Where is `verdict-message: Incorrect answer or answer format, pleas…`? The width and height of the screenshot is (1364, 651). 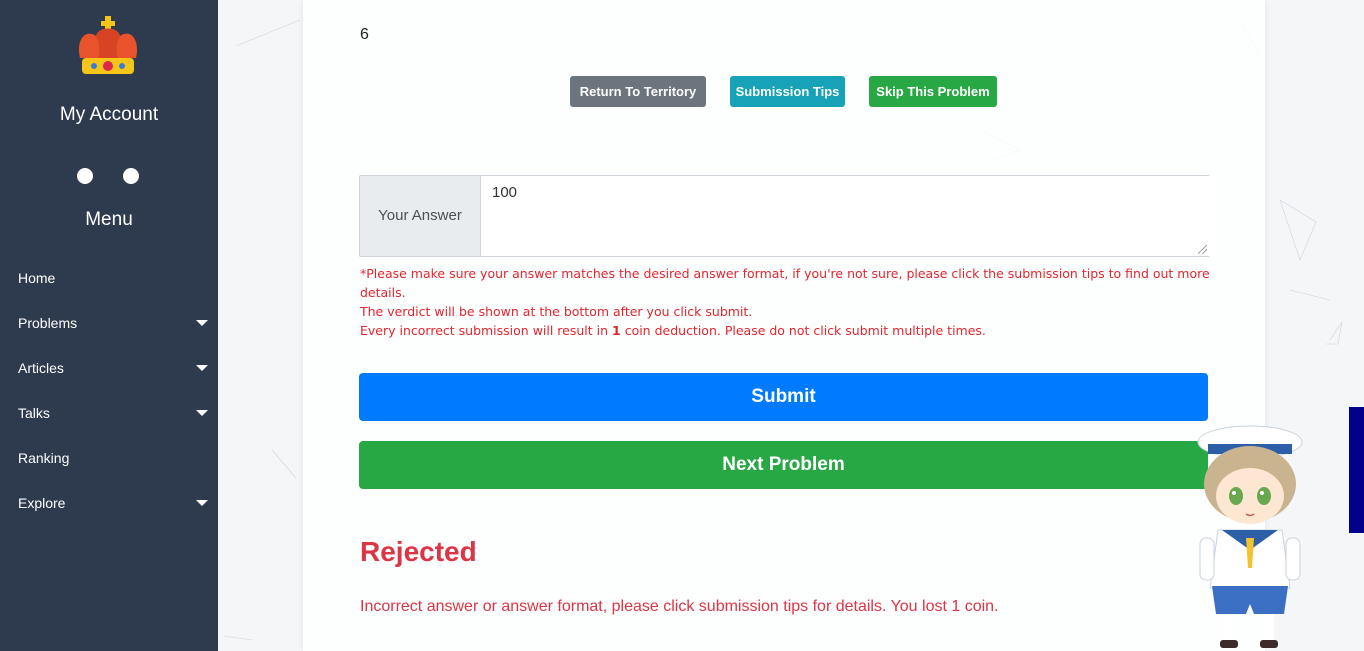 verdict-message: Incorrect answer or answer format, pleas… is located at coordinates (679, 606).